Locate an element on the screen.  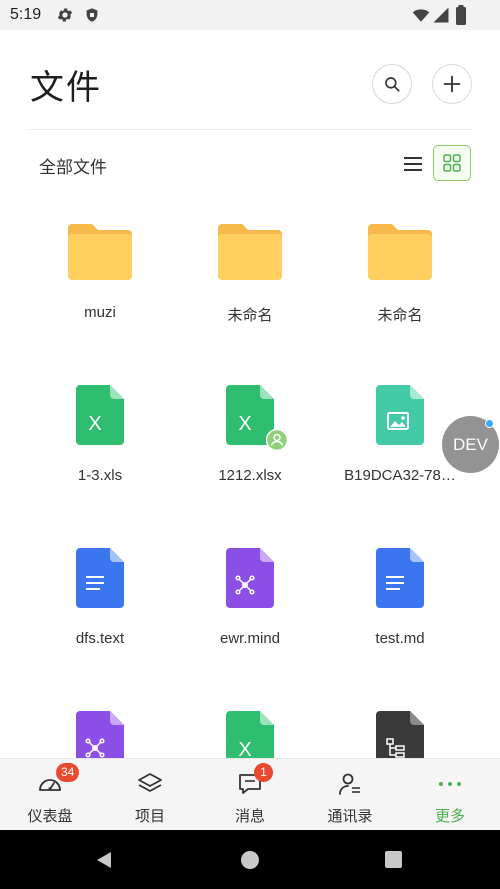
file-item-doc: test.md is located at coordinates (400, 591).